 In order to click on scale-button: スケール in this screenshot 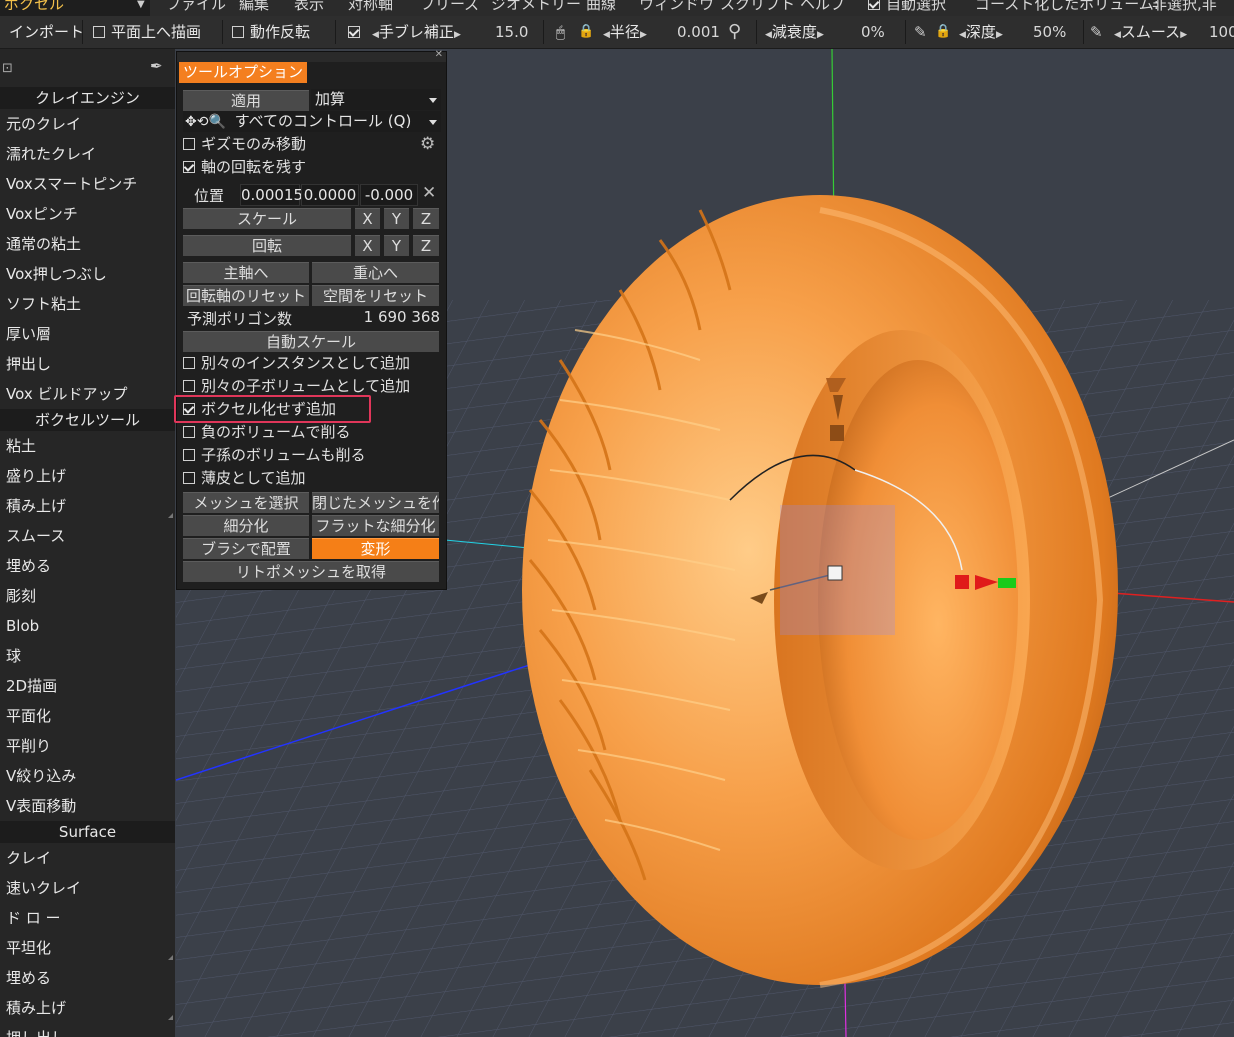, I will do `click(267, 218)`.